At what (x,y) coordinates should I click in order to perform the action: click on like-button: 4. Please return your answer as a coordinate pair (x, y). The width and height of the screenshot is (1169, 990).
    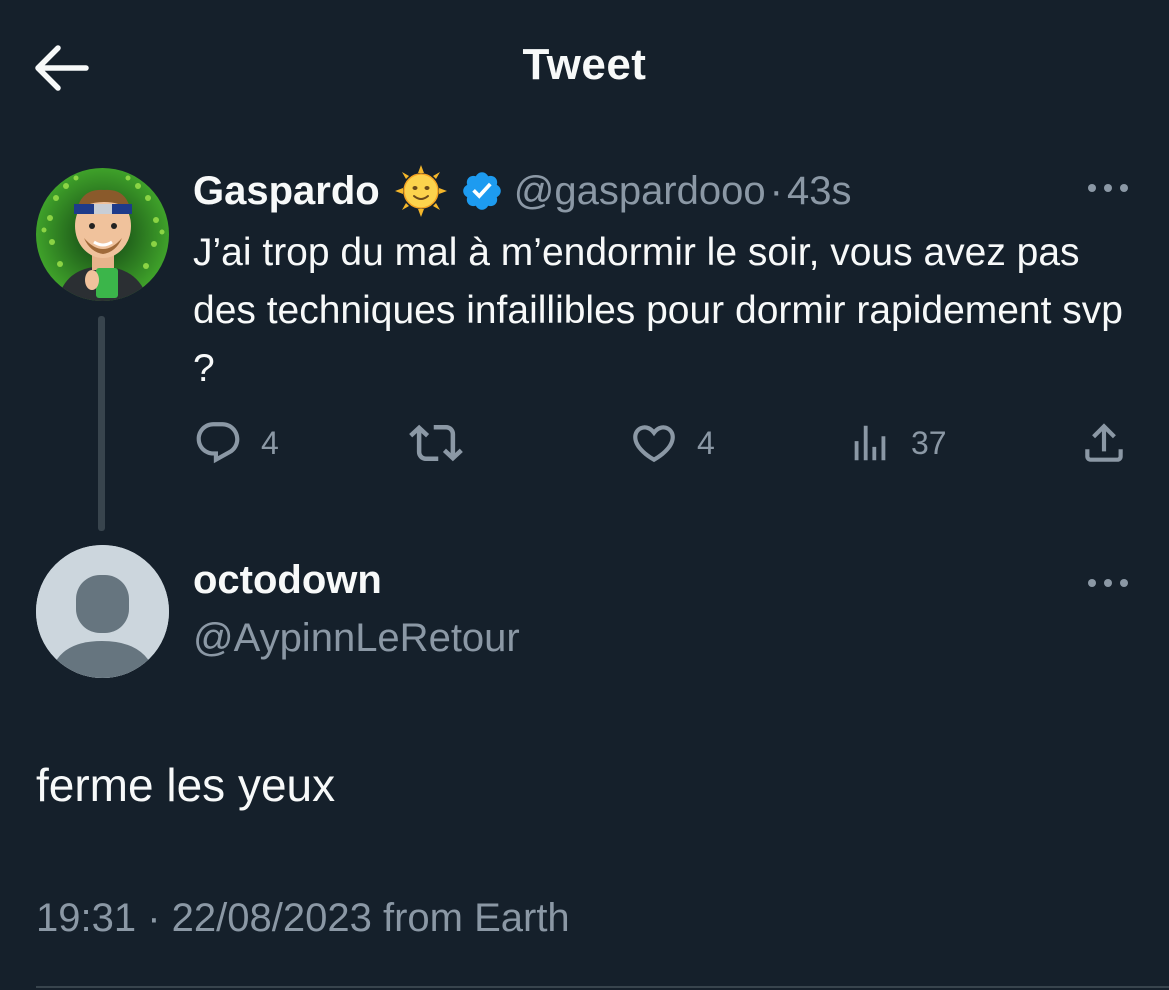
    Looking at the image, I should click on (672, 443).